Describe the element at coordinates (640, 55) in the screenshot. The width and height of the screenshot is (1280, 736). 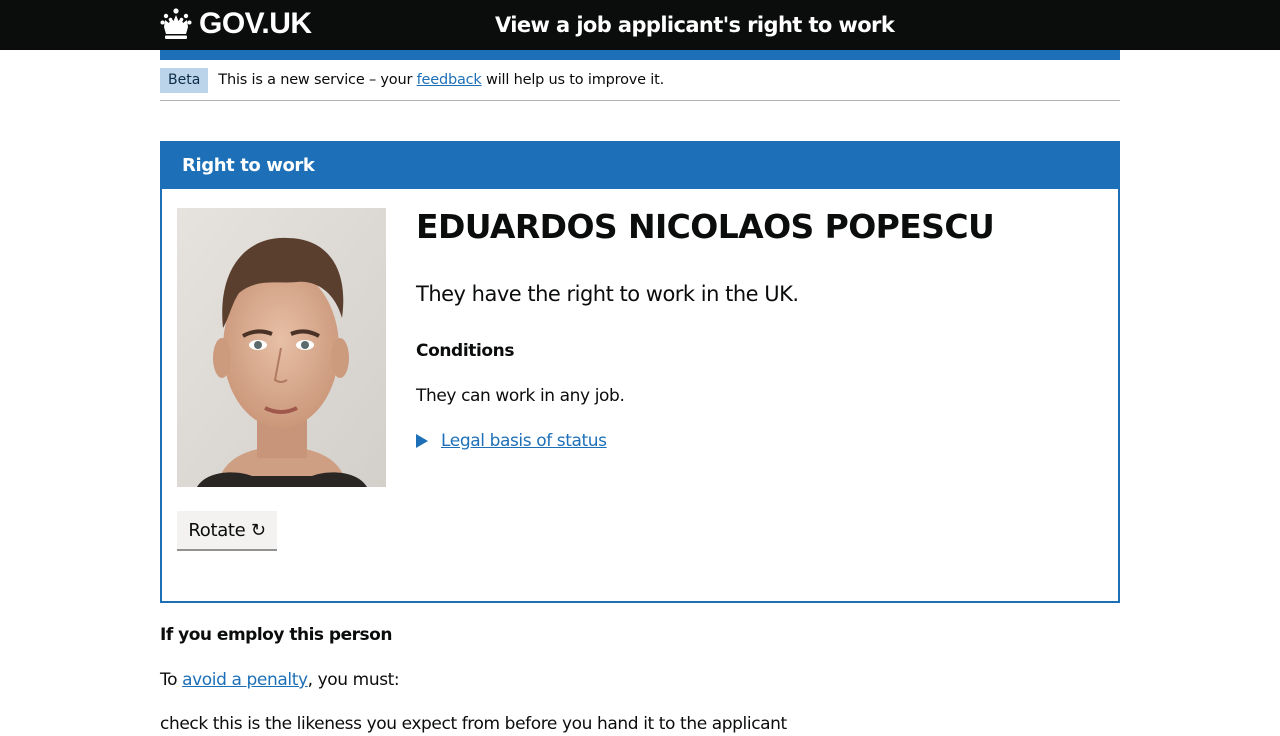
I see `header-blue-bar` at that location.